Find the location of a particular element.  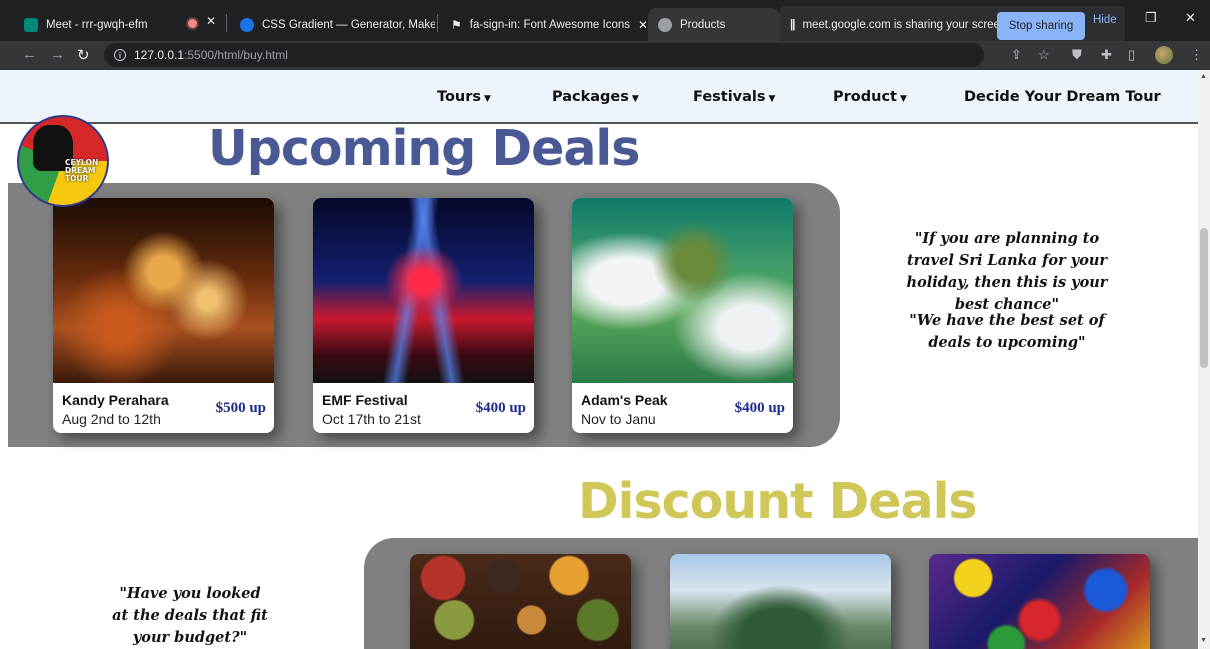

nav-label: Tours is located at coordinates (459, 97).